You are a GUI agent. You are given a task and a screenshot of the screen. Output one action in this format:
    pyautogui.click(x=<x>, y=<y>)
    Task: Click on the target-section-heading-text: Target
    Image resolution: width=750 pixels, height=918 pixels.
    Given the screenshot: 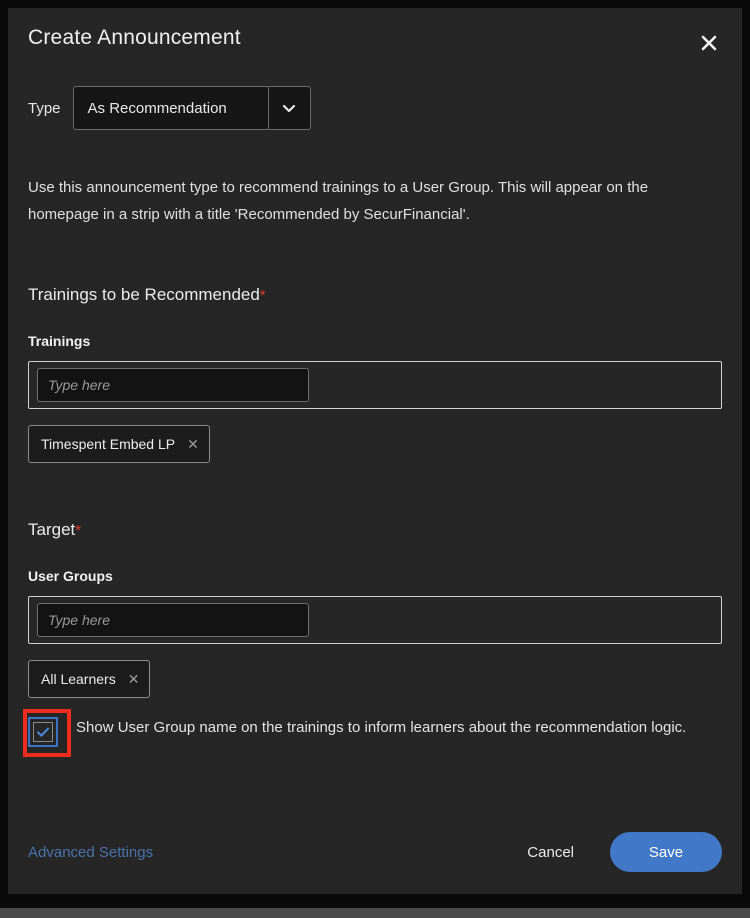 What is the action you would take?
    pyautogui.click(x=52, y=529)
    